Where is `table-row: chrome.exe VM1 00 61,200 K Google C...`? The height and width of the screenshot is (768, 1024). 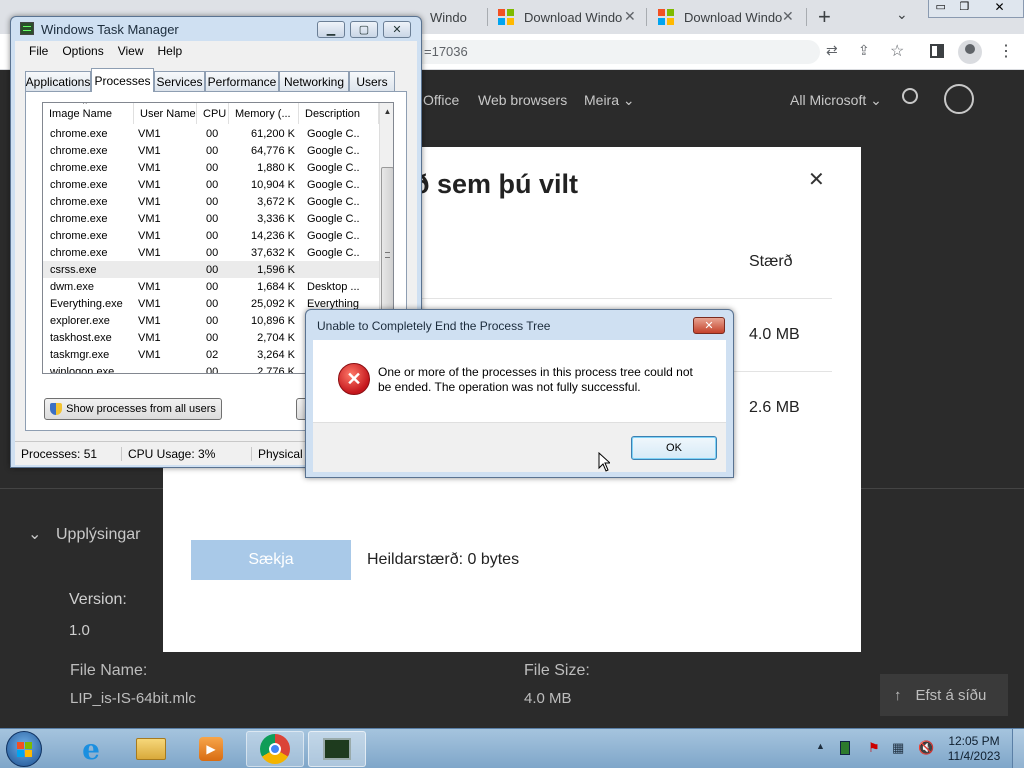 table-row: chrome.exe VM1 00 61,200 K Google C... is located at coordinates (211, 133).